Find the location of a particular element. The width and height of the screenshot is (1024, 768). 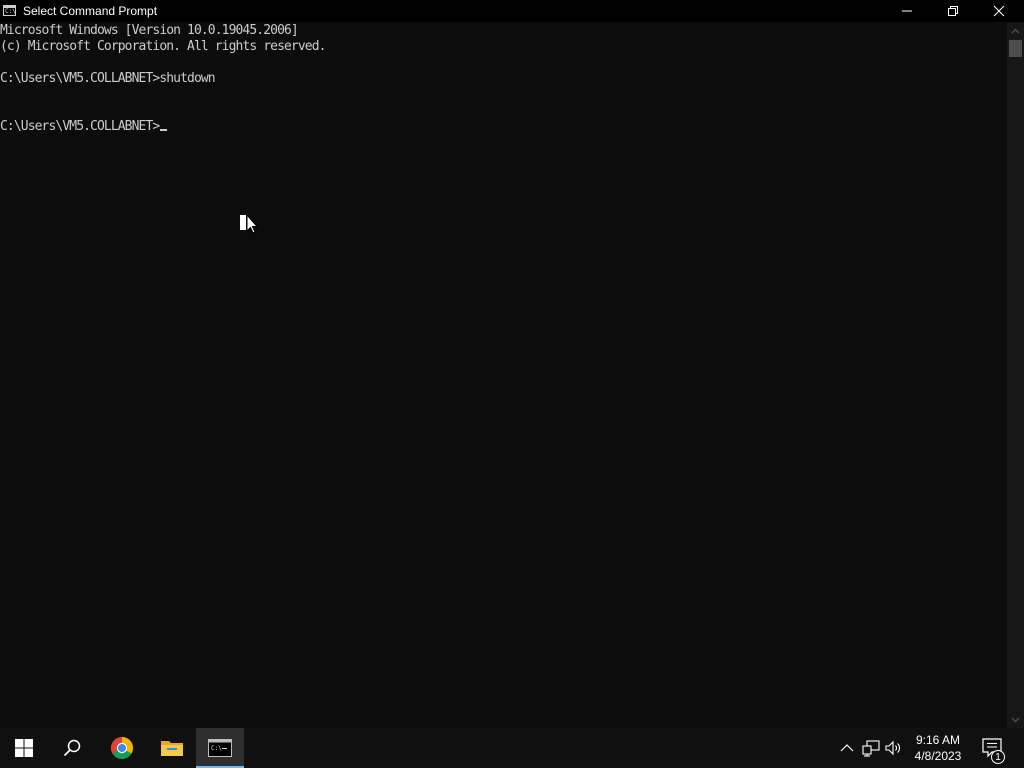

chrome-icon is located at coordinates (122, 748).